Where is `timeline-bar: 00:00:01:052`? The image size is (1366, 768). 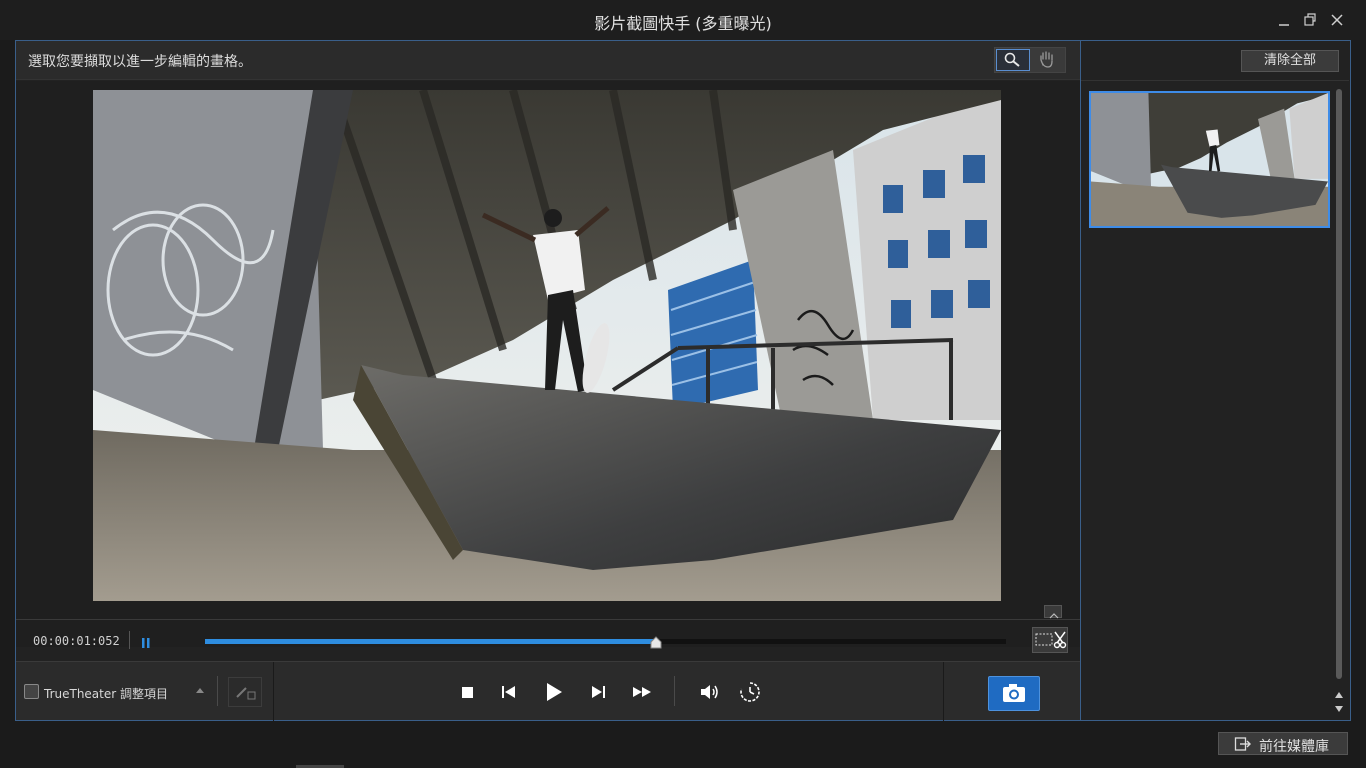 timeline-bar: 00:00:01:052 is located at coordinates (548, 640).